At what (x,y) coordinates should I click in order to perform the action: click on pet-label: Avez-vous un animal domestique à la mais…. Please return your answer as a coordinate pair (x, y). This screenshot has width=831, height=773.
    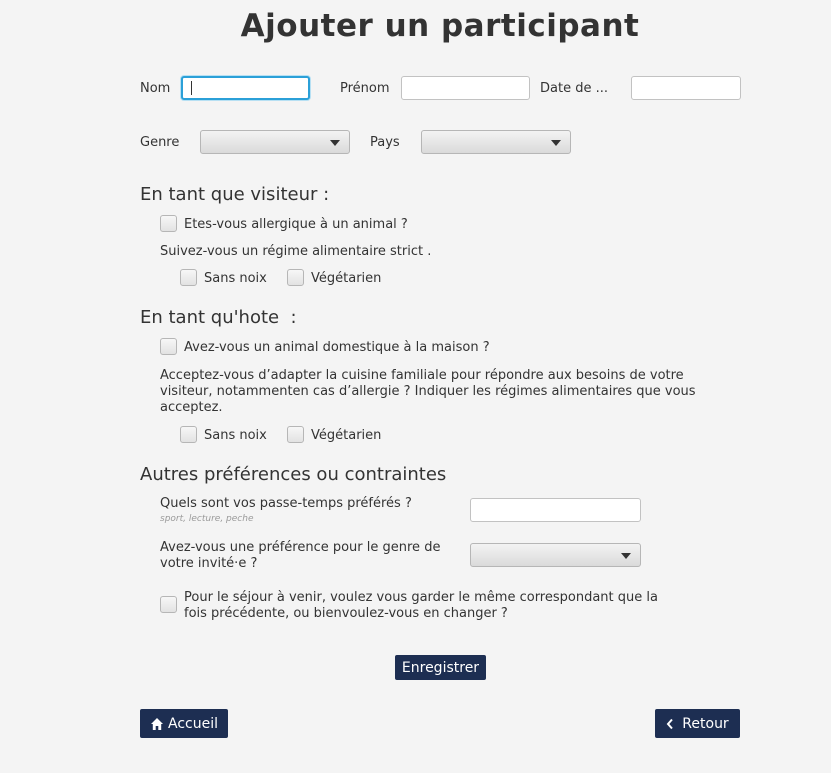
    Looking at the image, I should click on (337, 347).